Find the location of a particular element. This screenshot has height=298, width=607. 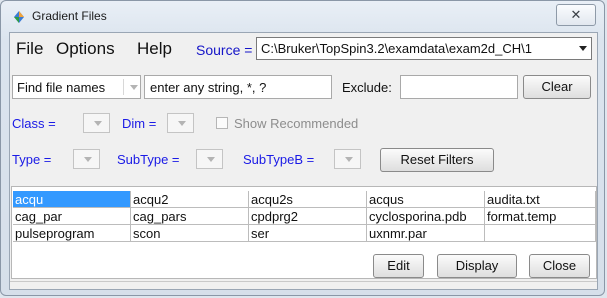

reset-filters-button: Reset Filters is located at coordinates (437, 160).